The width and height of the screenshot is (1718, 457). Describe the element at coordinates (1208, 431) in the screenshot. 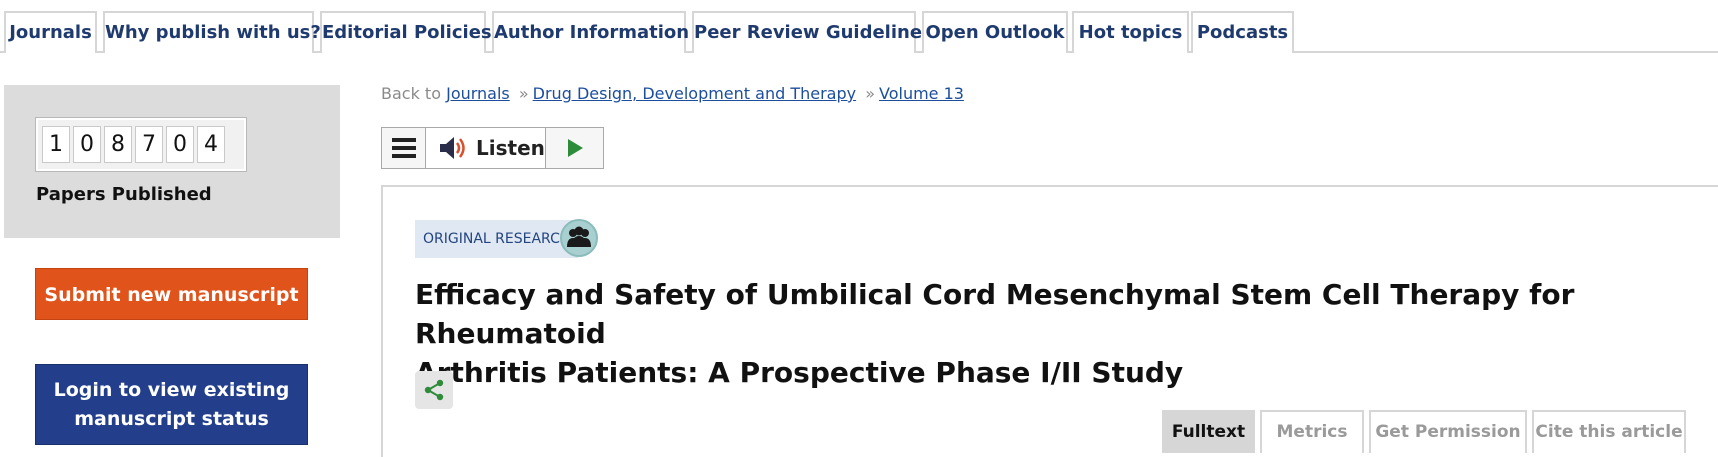

I see `tab-fulltext: Fulltext` at that location.